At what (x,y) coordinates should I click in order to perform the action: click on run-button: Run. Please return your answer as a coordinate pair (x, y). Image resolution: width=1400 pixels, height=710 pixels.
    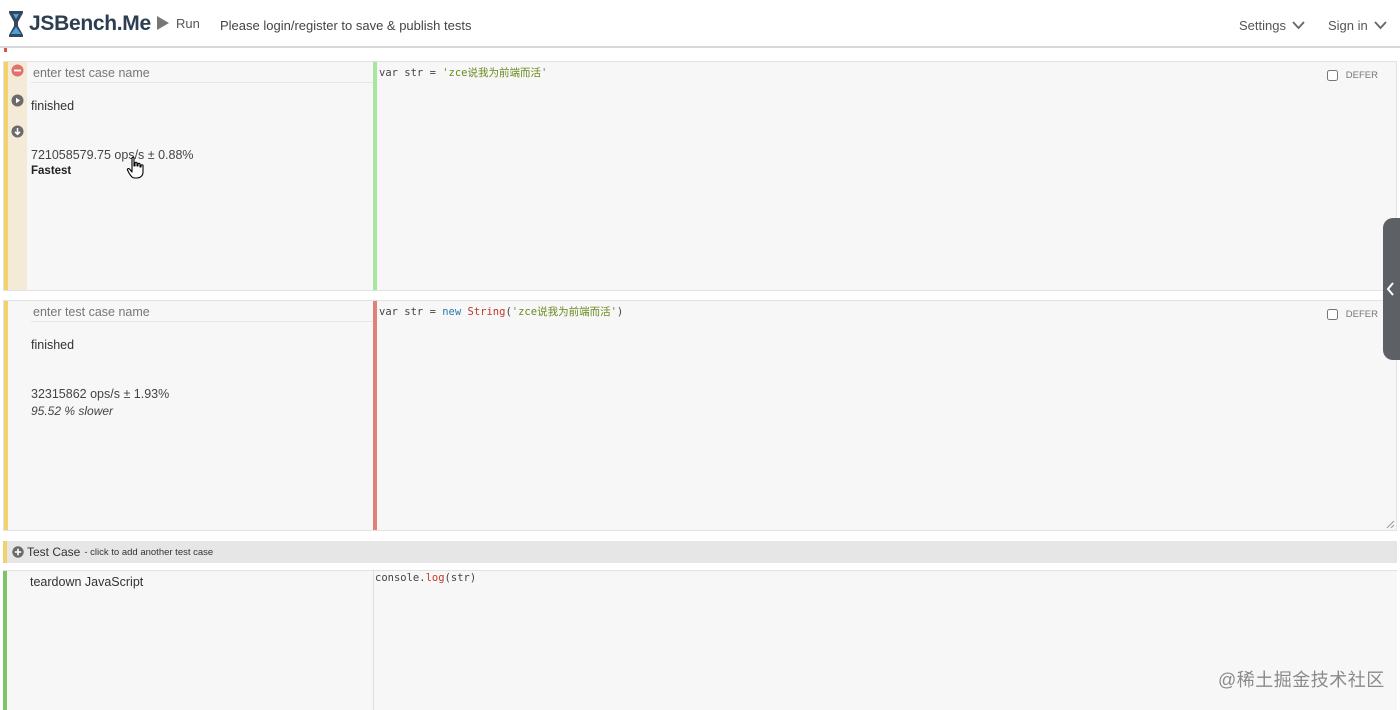
    Looking at the image, I should click on (178, 23).